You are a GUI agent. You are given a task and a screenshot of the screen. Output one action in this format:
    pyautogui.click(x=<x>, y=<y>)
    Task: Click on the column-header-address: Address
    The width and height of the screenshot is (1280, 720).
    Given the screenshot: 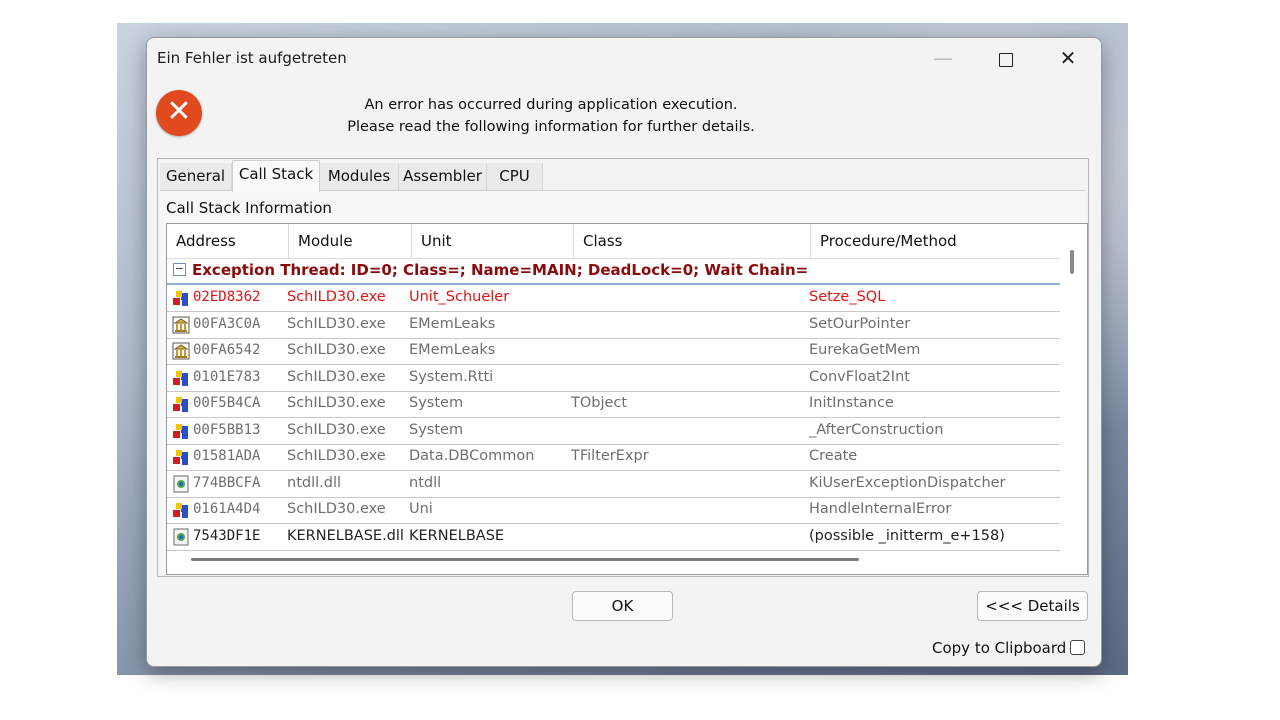 What is the action you would take?
    pyautogui.click(x=228, y=241)
    